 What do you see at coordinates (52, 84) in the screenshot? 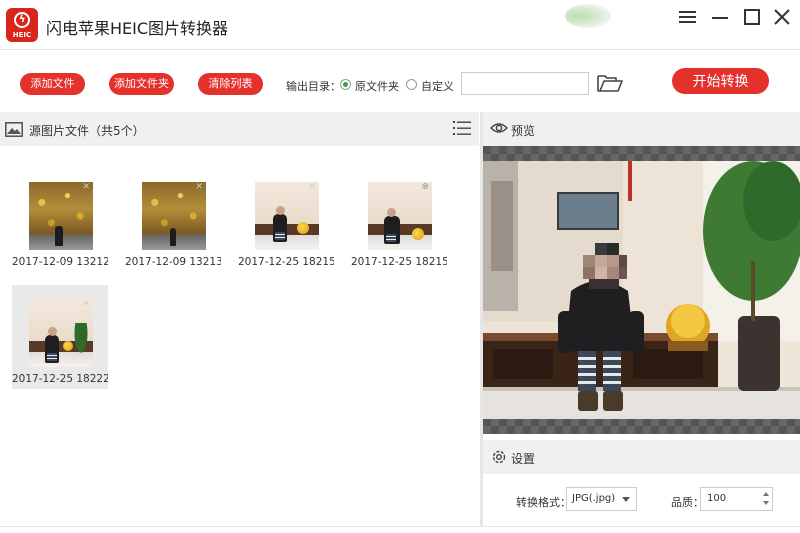
I see `add-file-button: 添加文件` at bounding box center [52, 84].